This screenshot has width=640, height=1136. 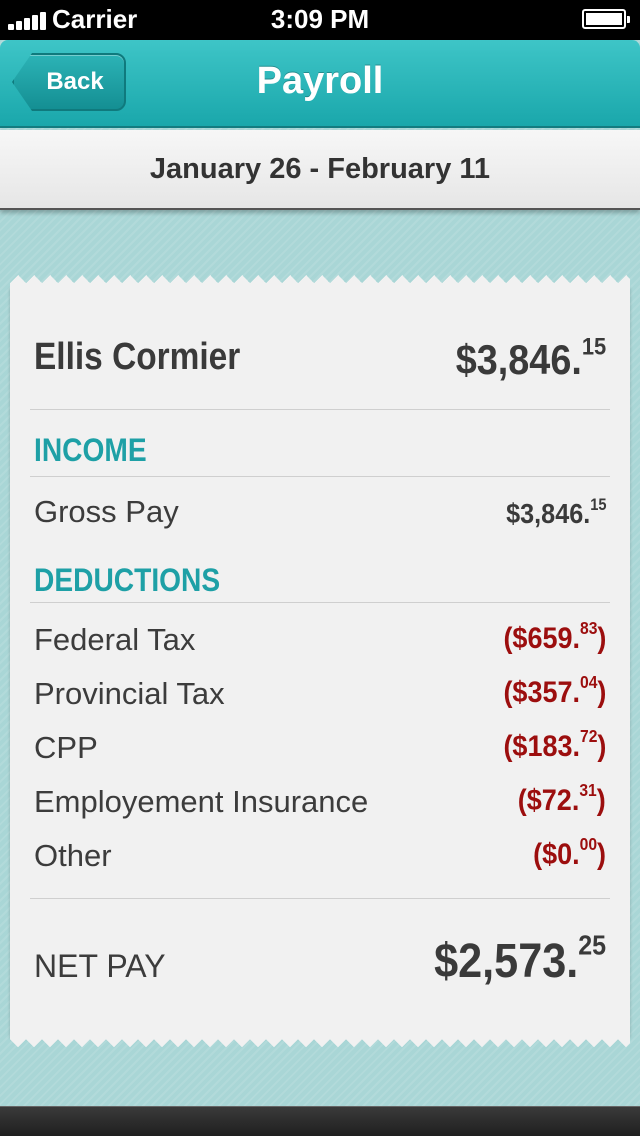 What do you see at coordinates (320, 512) in the screenshot?
I see `income-item-gross-pay: Gross Pay $3,846.15` at bounding box center [320, 512].